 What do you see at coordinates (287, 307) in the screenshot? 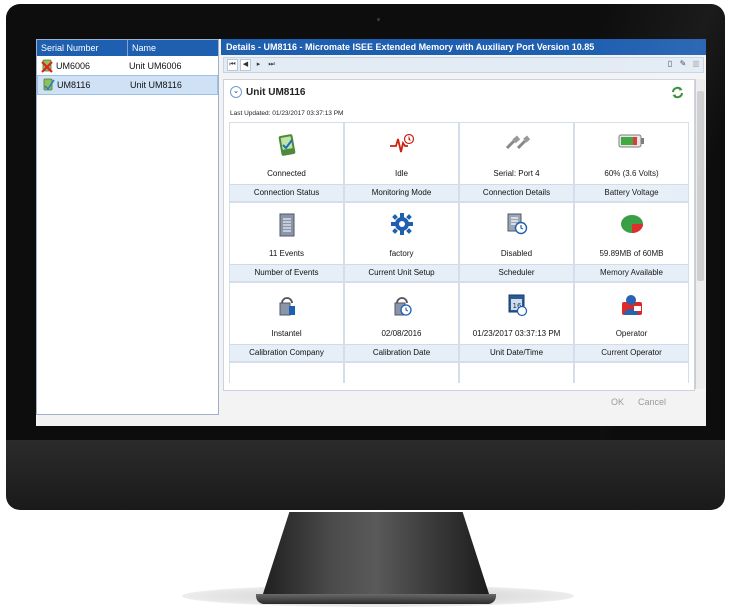
I see `calibration-company-icon` at bounding box center [287, 307].